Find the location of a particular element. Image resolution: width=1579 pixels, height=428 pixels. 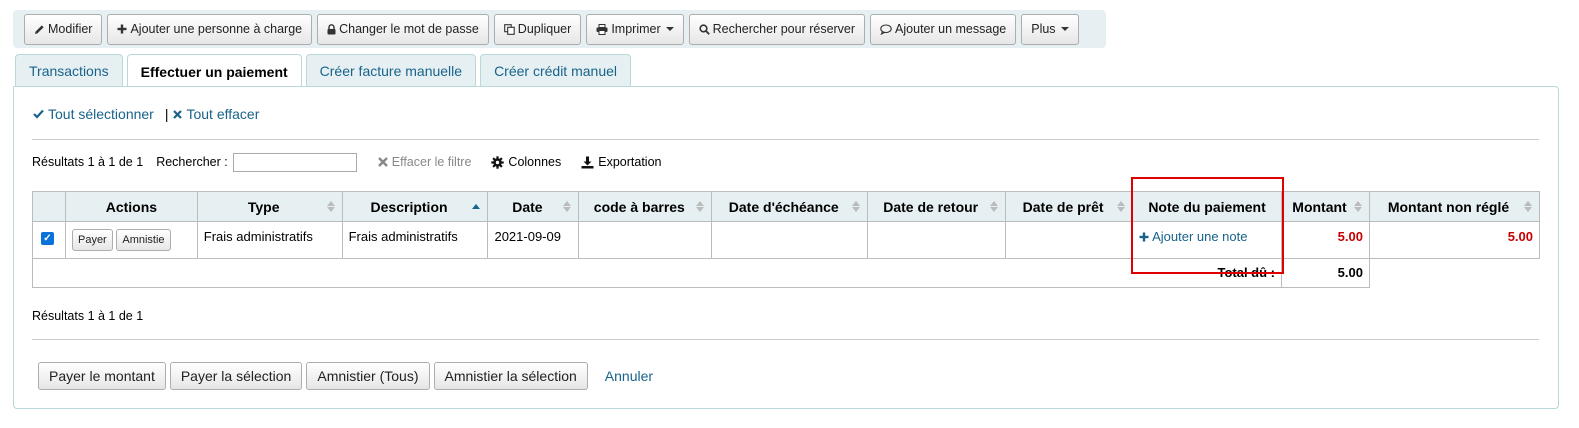

clear-filter-button: Effacer le filtre is located at coordinates (424, 162).